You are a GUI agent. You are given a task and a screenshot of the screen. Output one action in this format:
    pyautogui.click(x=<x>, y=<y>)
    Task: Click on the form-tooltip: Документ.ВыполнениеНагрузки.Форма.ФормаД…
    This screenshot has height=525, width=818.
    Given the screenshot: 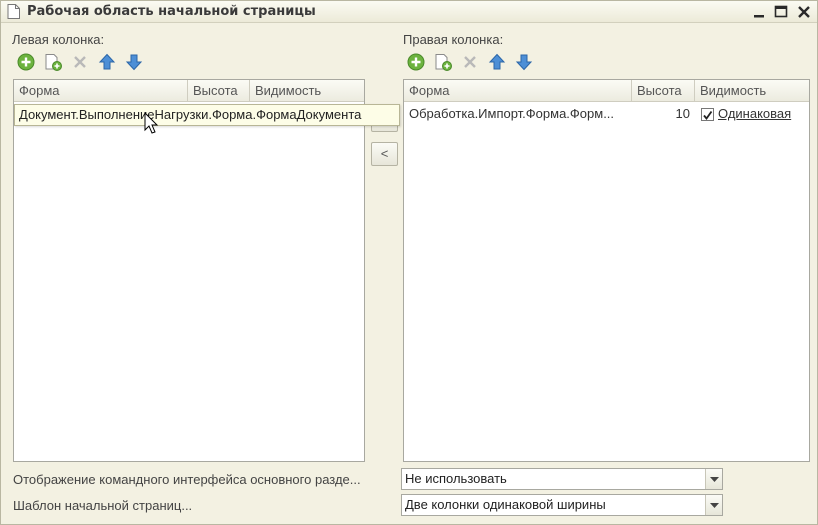 What is the action you would take?
    pyautogui.click(x=207, y=115)
    